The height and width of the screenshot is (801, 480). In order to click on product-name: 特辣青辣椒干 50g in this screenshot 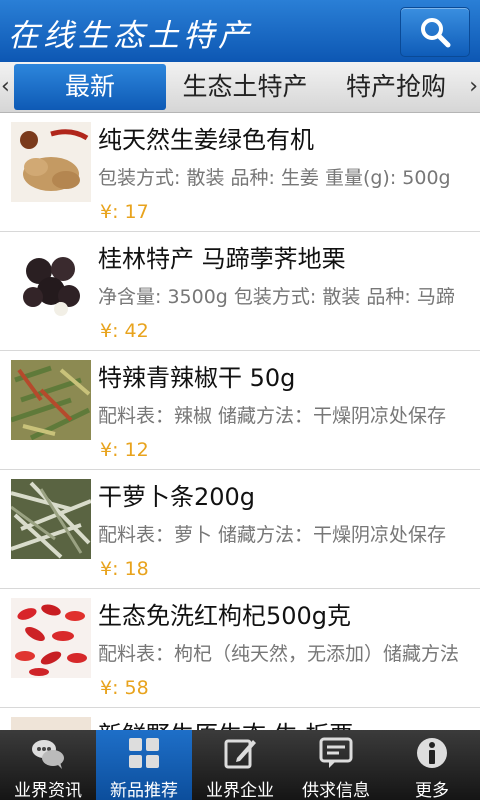, I will do `click(197, 378)`.